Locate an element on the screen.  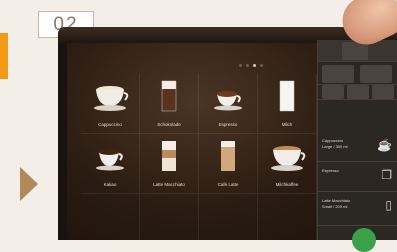
cappuccino-cup-icon is located at coordinates (111, 98).